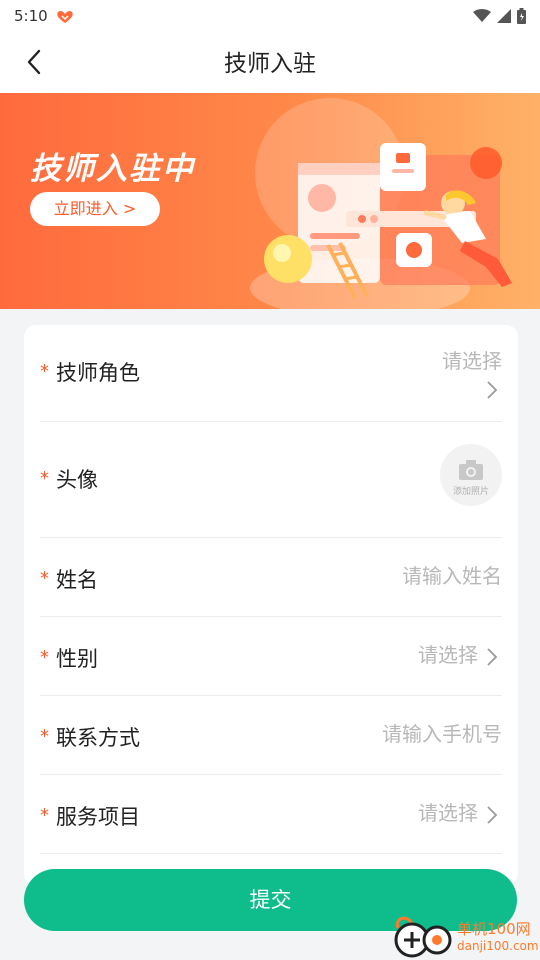  What do you see at coordinates (442, 732) in the screenshot?
I see `phone-input: 请输入手机号` at bounding box center [442, 732].